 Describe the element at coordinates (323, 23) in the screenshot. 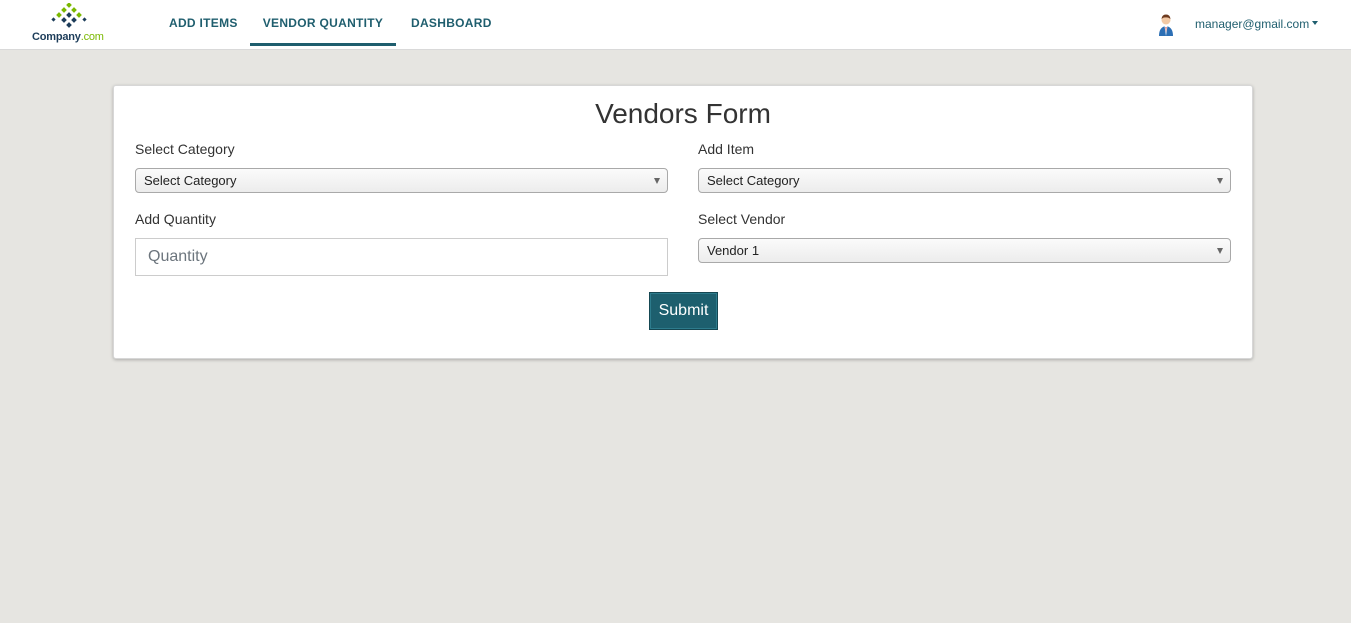

I see `nav-vendor-quantity: VENDOR QUANTITY` at that location.